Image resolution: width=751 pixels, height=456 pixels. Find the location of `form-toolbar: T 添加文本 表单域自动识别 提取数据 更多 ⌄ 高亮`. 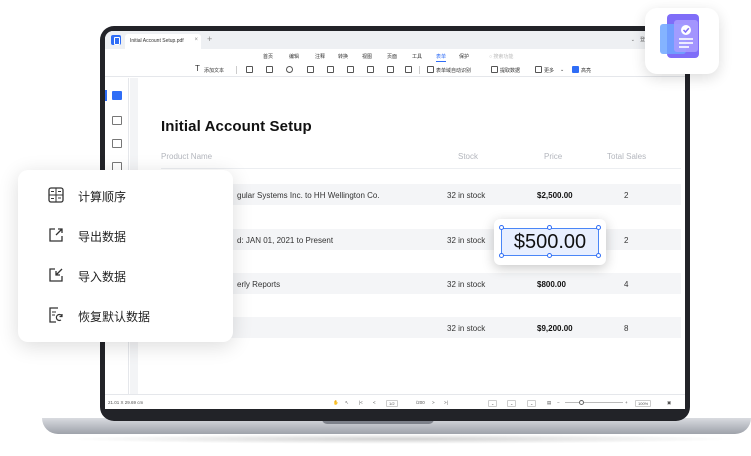

form-toolbar: T 添加文本 表单域自动识别 提取数据 更多 ⌄ 高亮 is located at coordinates (395, 70).